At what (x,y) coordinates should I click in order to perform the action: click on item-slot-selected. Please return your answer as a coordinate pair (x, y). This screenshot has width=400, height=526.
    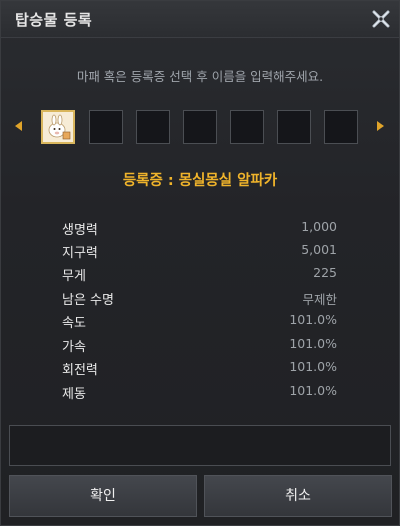
    Looking at the image, I should click on (58, 127).